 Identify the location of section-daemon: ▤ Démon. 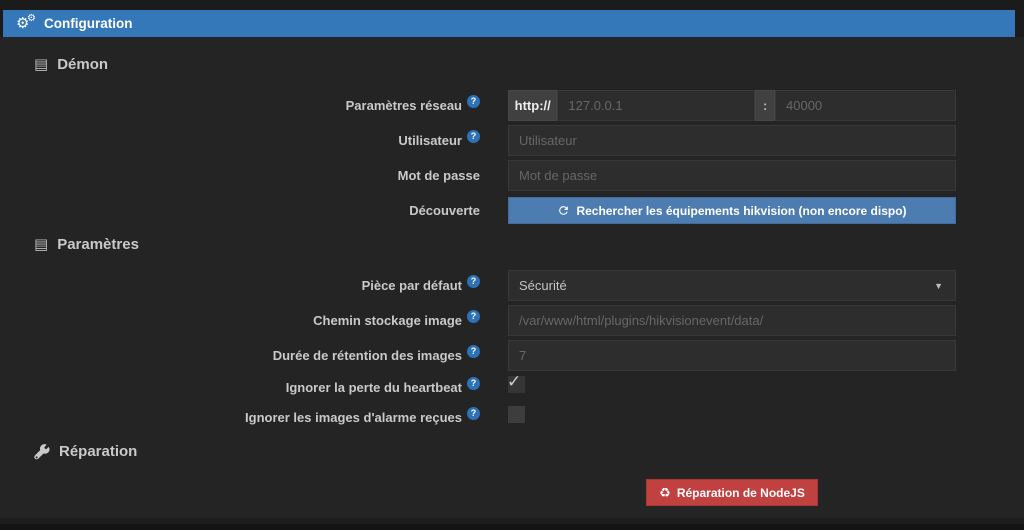
(529, 64).